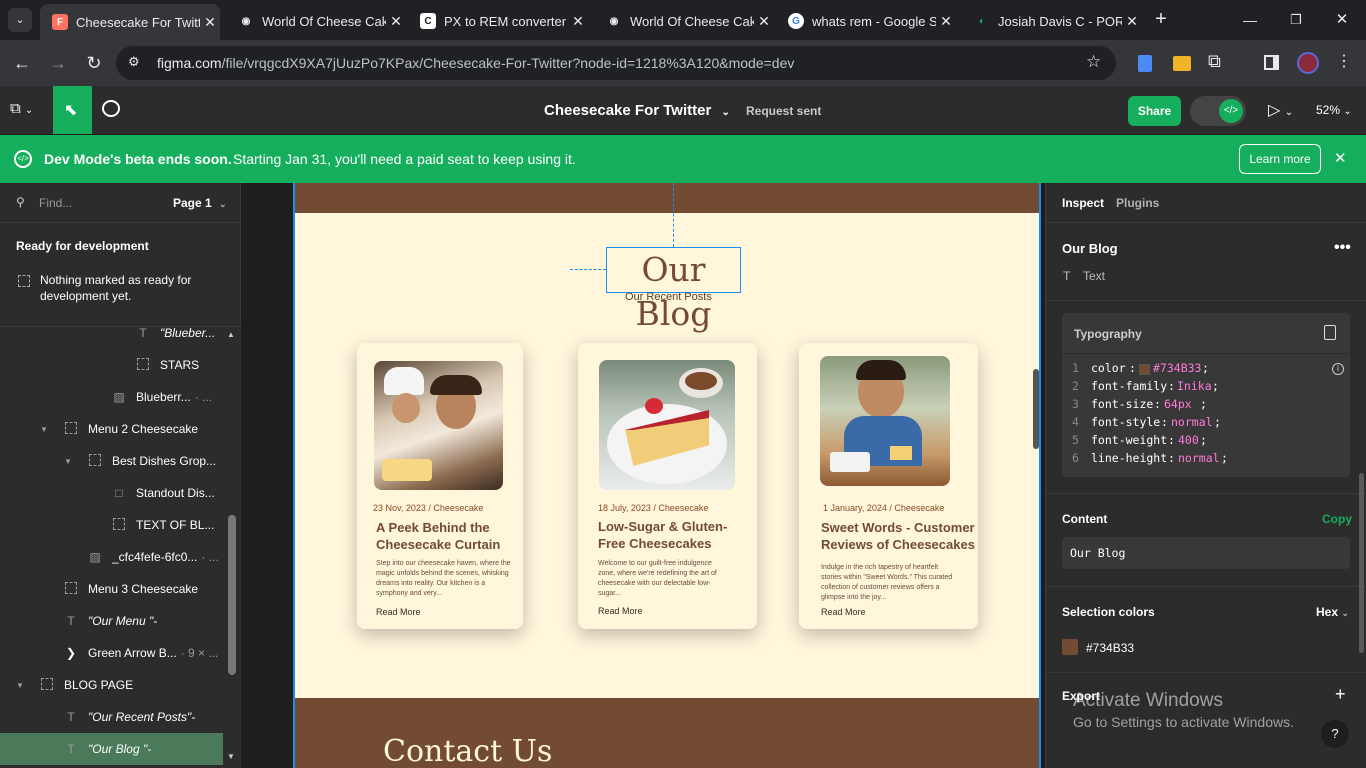 This screenshot has width=1366, height=768. I want to click on browser-menu-icon: ⋮, so click(1344, 61).